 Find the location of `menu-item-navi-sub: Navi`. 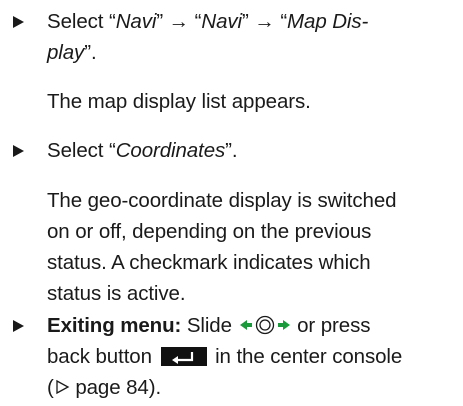

menu-item-navi-sub: Navi is located at coordinates (221, 21).